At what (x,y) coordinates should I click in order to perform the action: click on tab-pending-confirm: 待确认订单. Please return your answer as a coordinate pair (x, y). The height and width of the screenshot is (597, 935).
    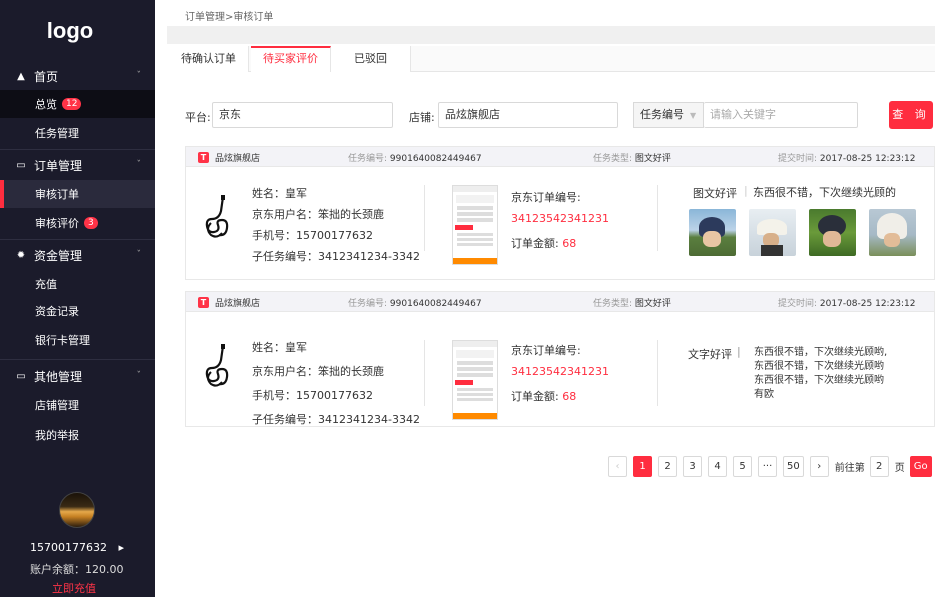
    Looking at the image, I should click on (209, 59).